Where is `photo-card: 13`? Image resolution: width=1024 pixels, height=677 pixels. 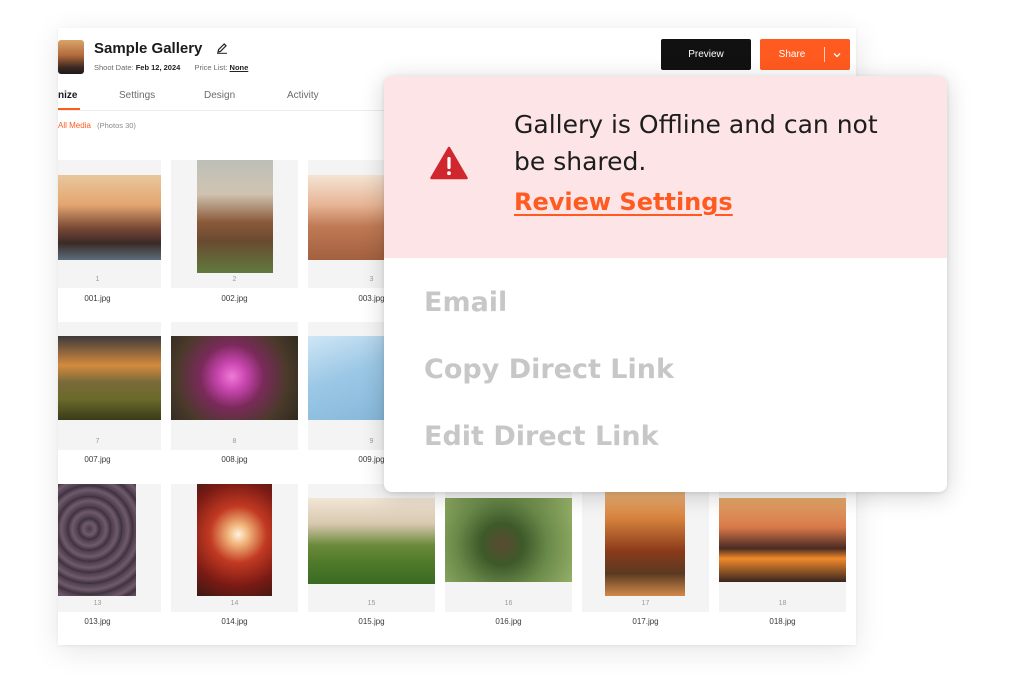 photo-card: 13 is located at coordinates (109, 548).